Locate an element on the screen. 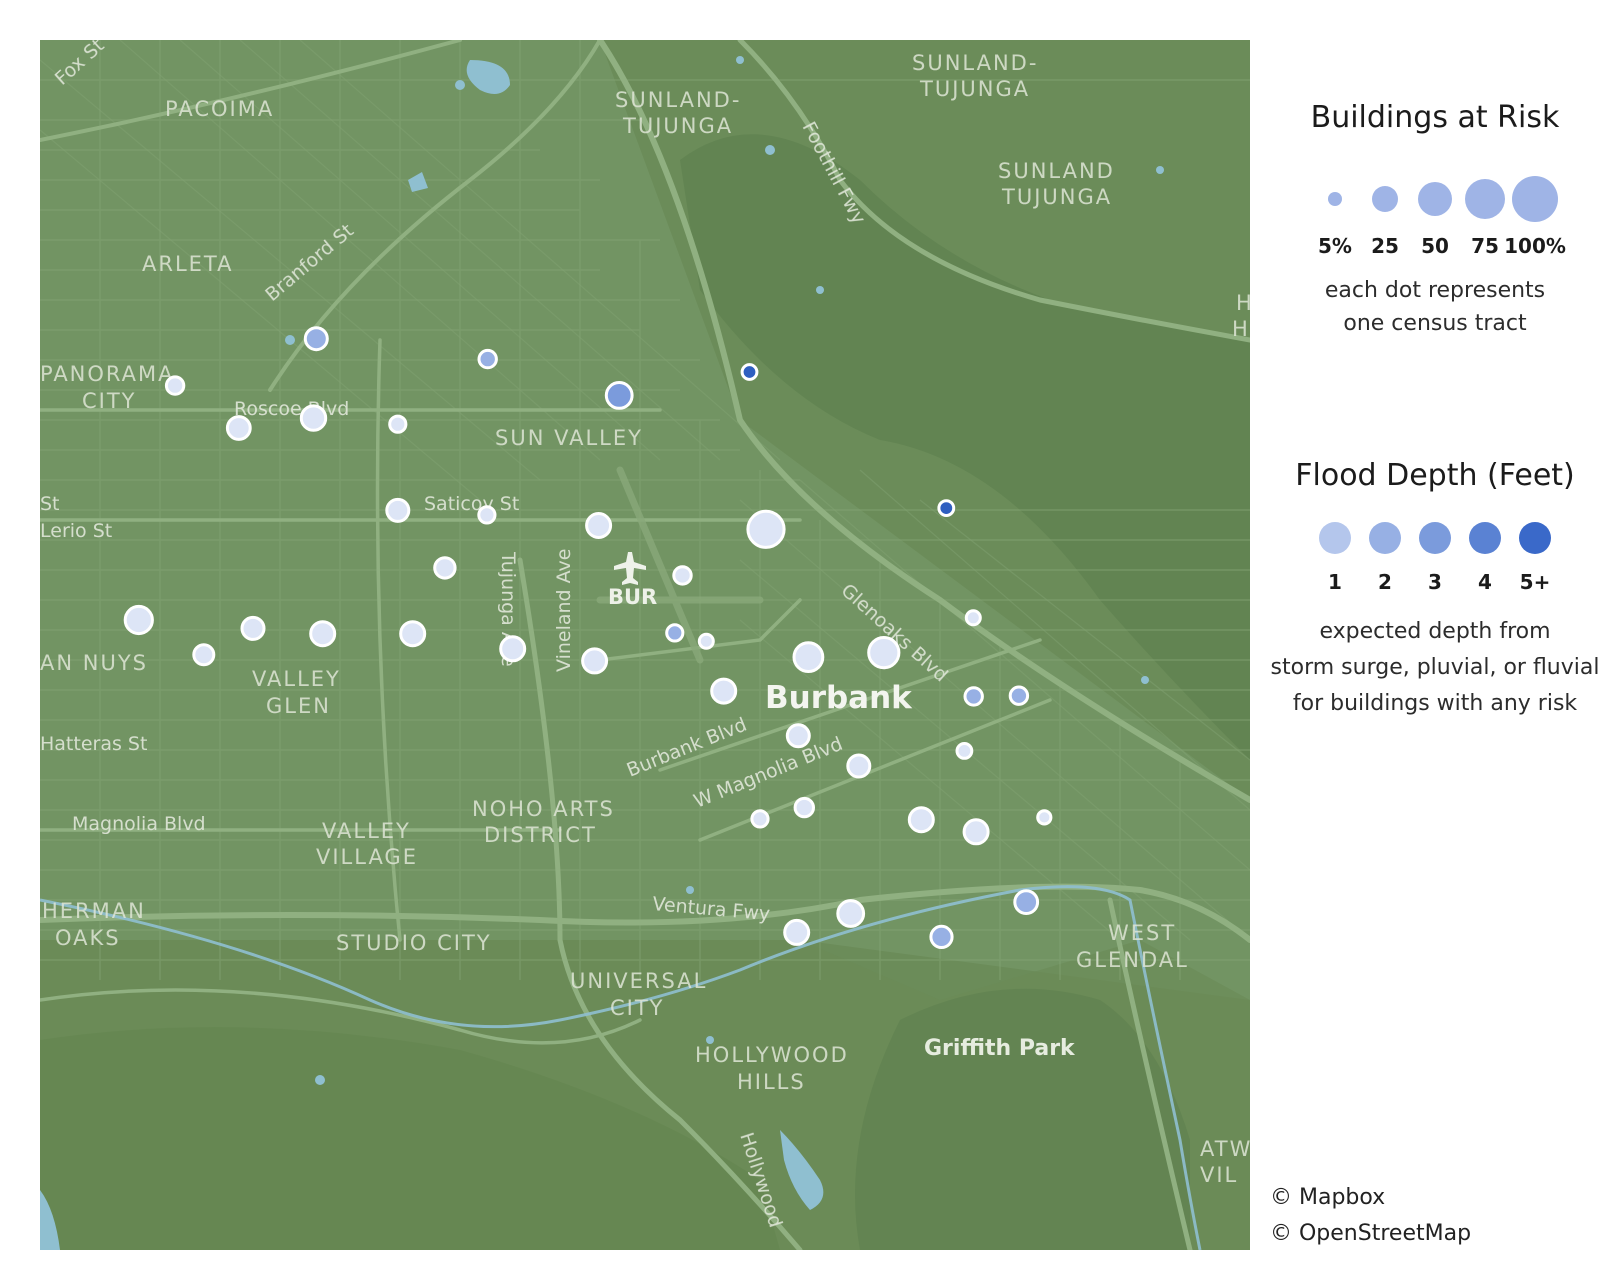 The image size is (1620, 1280). place-label: SUNLAND- is located at coordinates (975, 63).